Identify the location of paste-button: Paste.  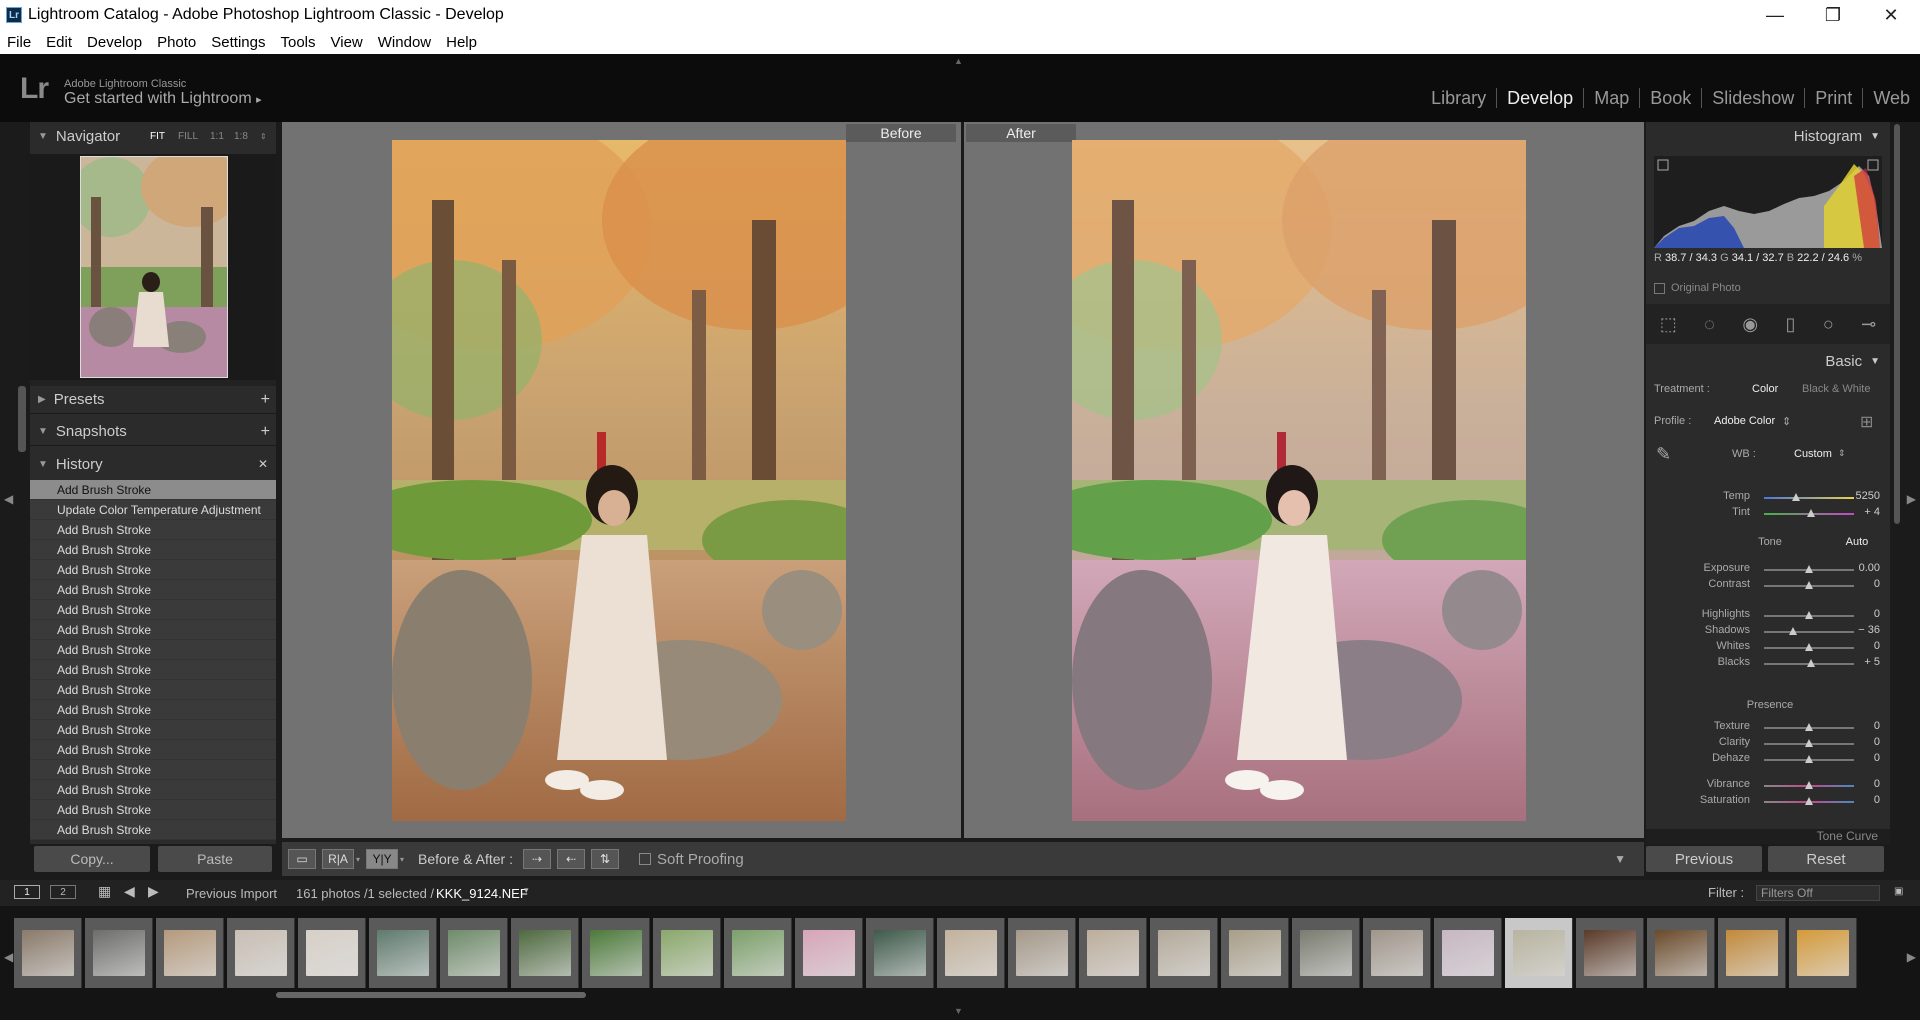
(215, 859).